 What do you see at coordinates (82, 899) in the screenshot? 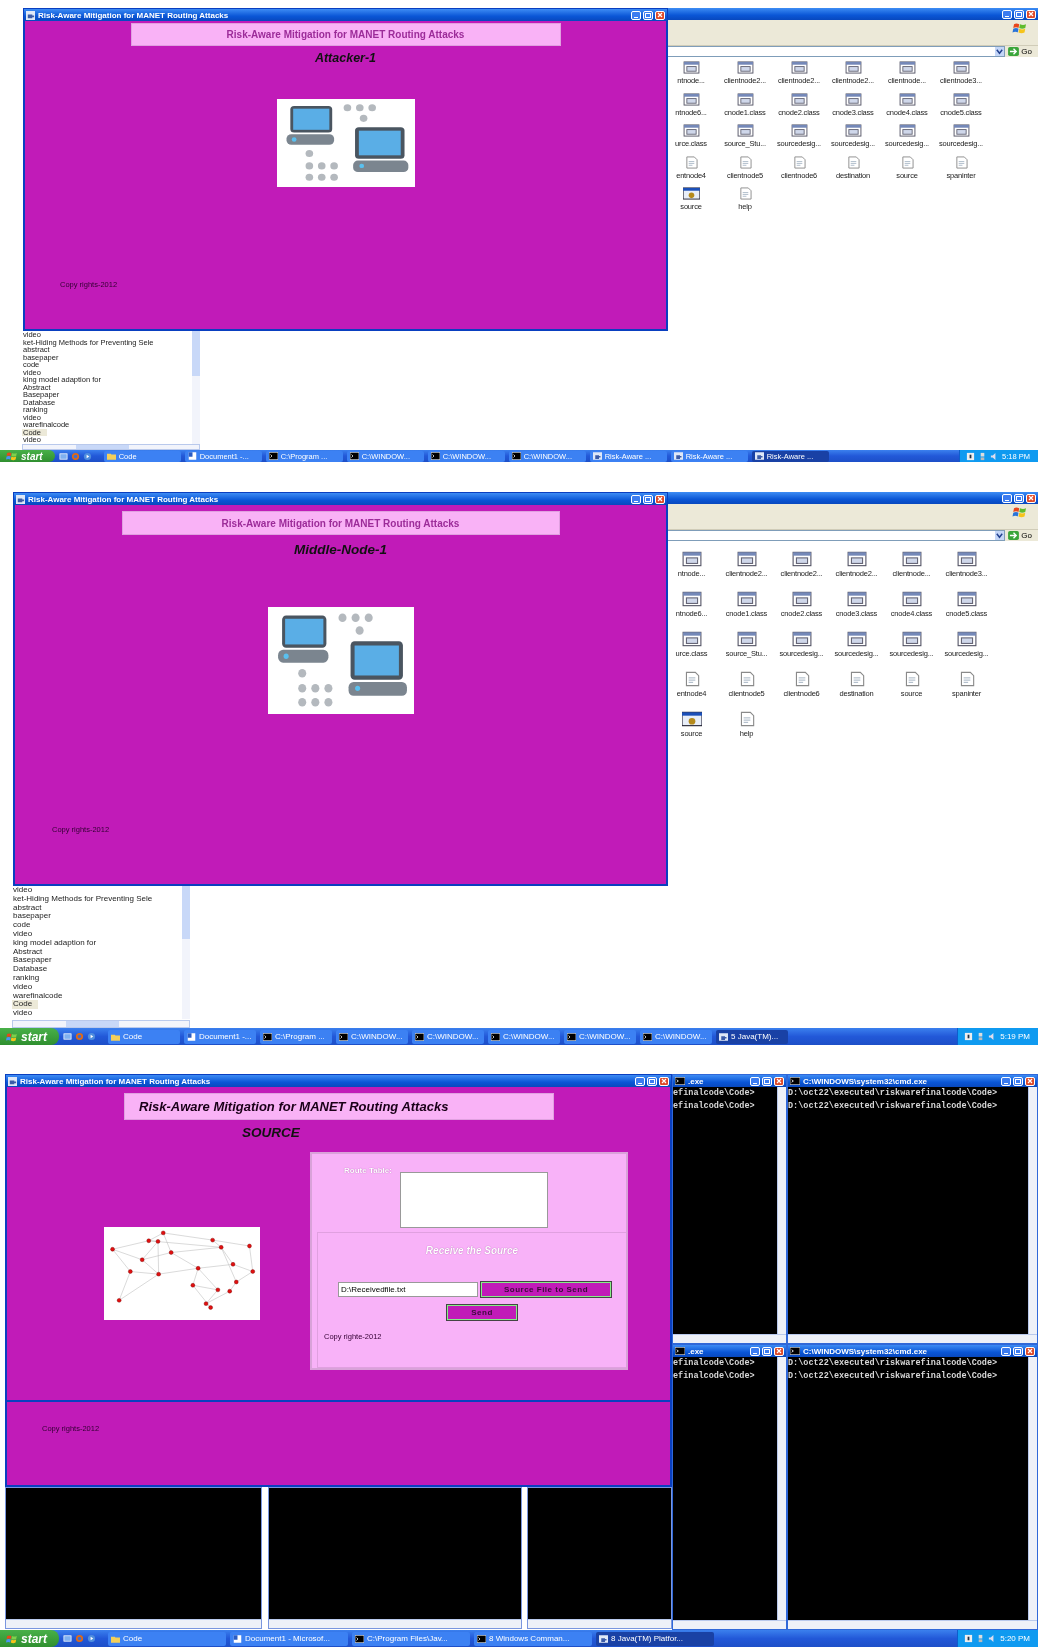
I see `tree-item: ket-Hiding Methods for Preventing Sele` at bounding box center [82, 899].